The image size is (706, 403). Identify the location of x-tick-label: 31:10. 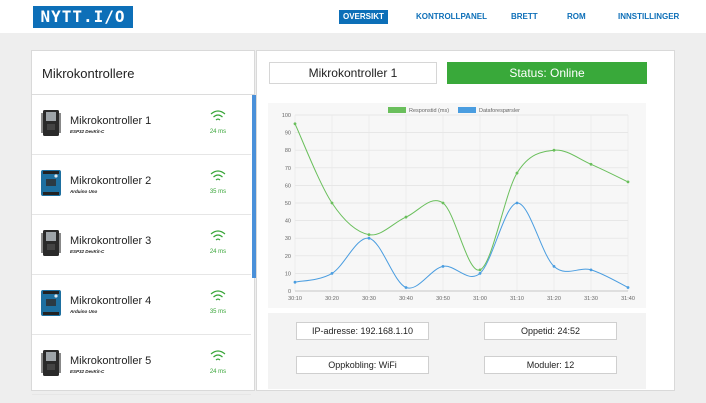
(517, 299).